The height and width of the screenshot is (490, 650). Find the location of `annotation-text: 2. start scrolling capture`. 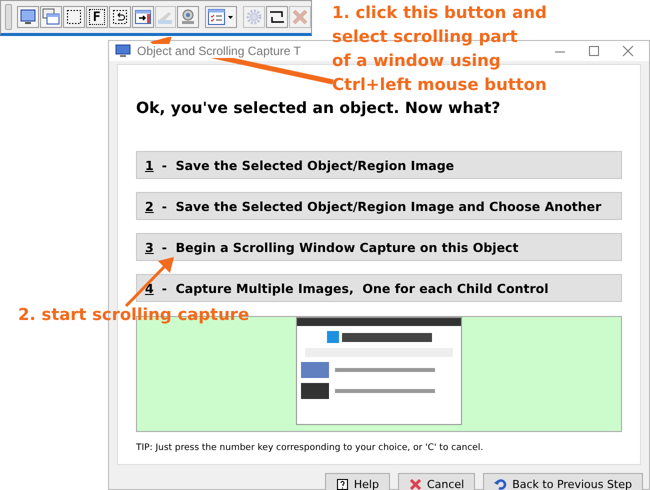

annotation-text: 2. start scrolling capture is located at coordinates (134, 315).